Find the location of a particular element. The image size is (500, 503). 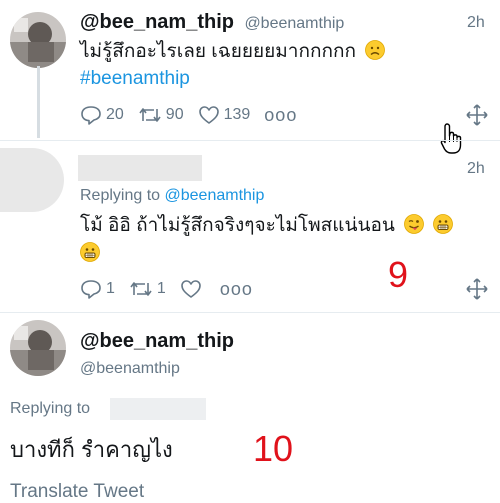

display-name is located at coordinates (140, 168).